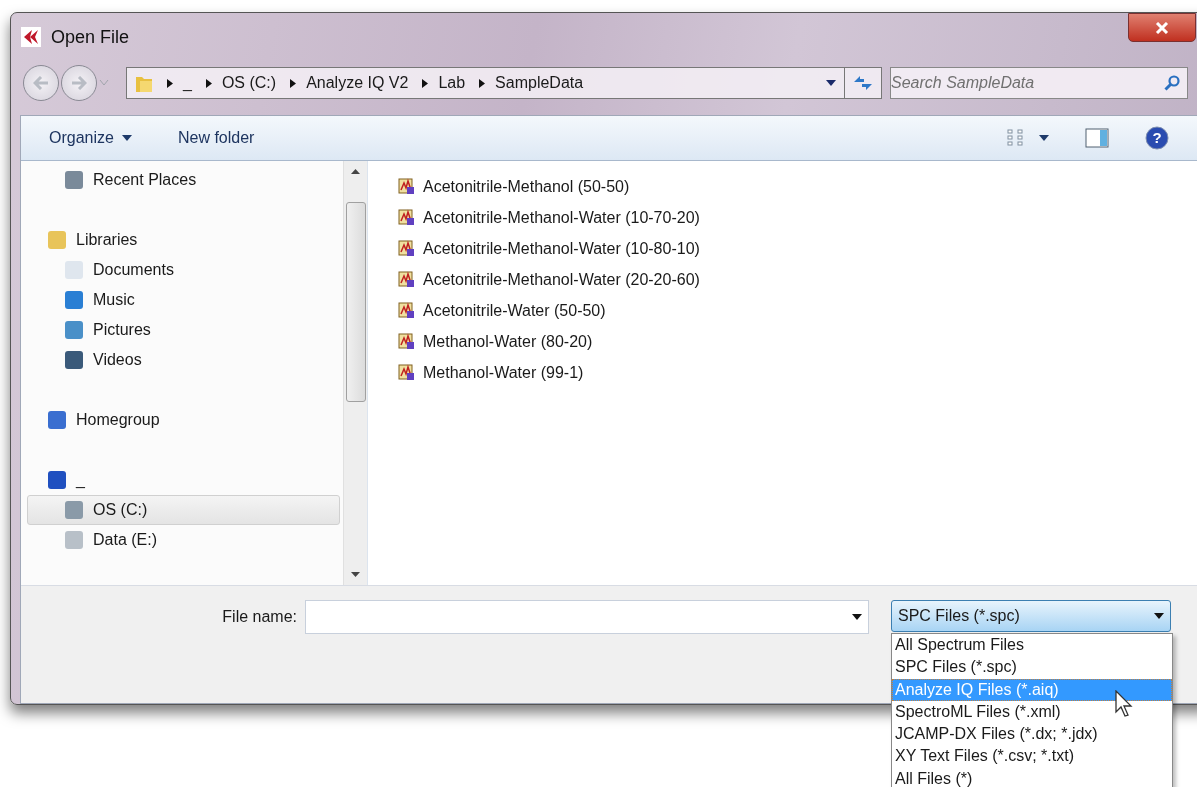  Describe the element at coordinates (355, 302) in the screenshot. I see `scrollbar-thumb` at that location.